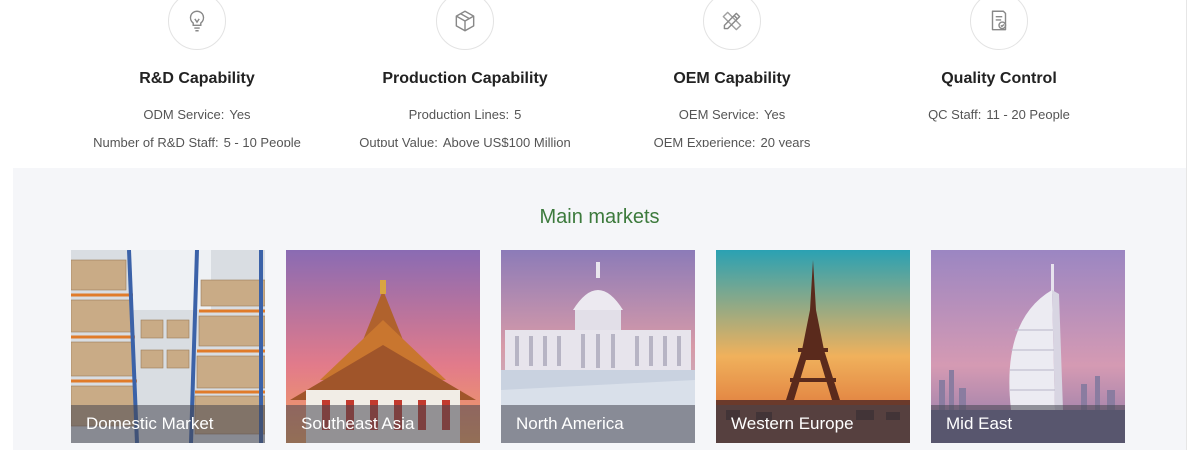  What do you see at coordinates (813, 424) in the screenshot?
I see `market-card-label: Western Europe` at bounding box center [813, 424].